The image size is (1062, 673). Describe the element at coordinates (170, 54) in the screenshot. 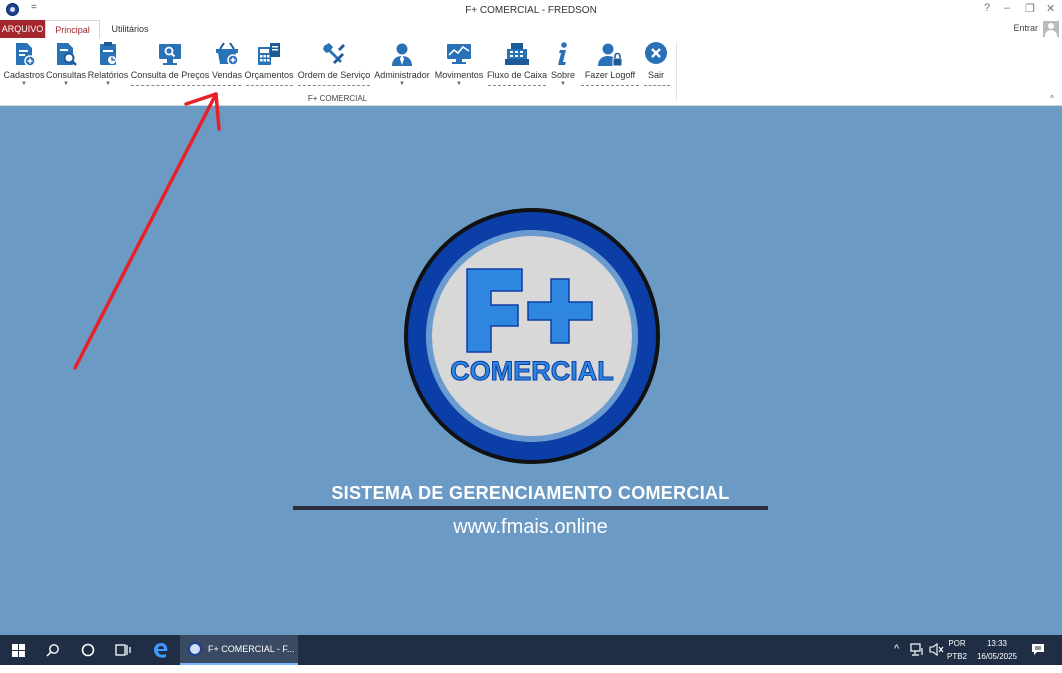

I see `price-monitor-icon` at that location.